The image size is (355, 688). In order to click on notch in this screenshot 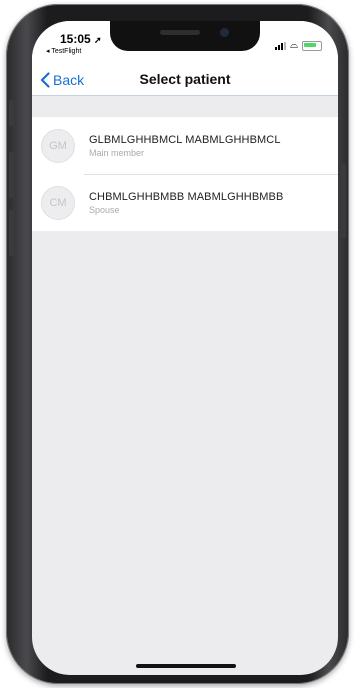, I will do `click(185, 36)`.